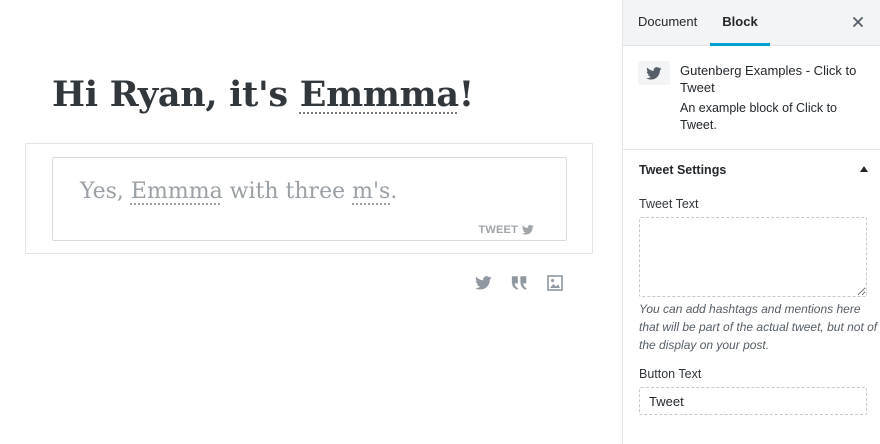  I want to click on post-title-text: Hi Ryan, it's, so click(176, 94).